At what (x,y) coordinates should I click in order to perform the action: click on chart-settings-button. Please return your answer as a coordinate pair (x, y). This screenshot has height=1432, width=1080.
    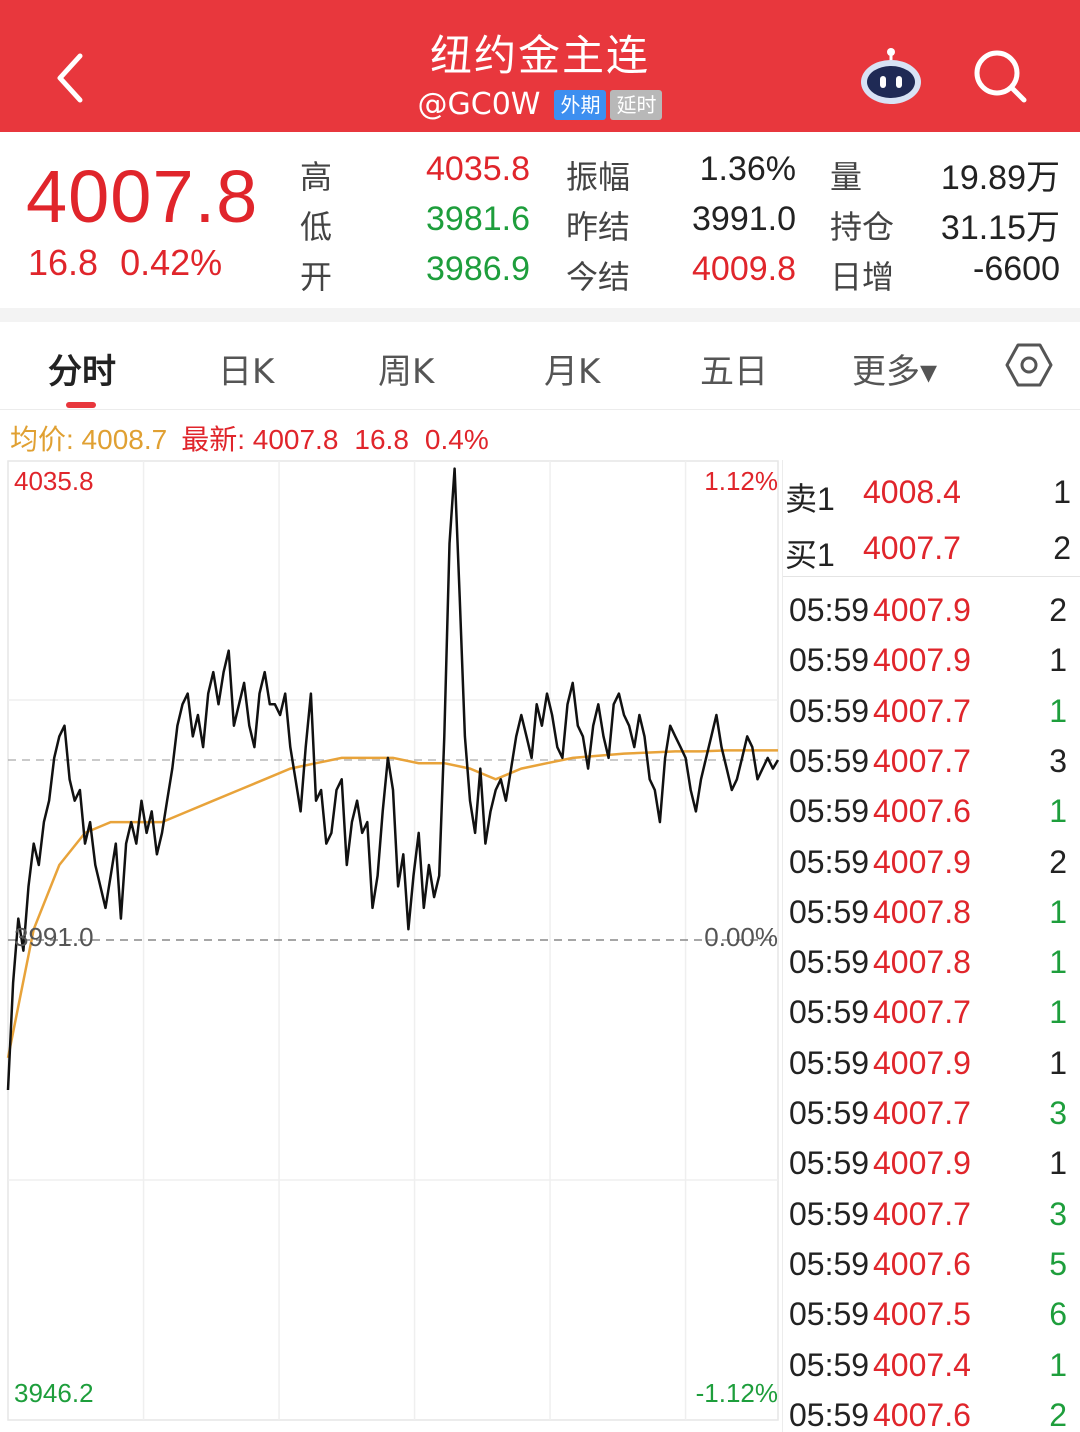
    Looking at the image, I should click on (1029, 365).